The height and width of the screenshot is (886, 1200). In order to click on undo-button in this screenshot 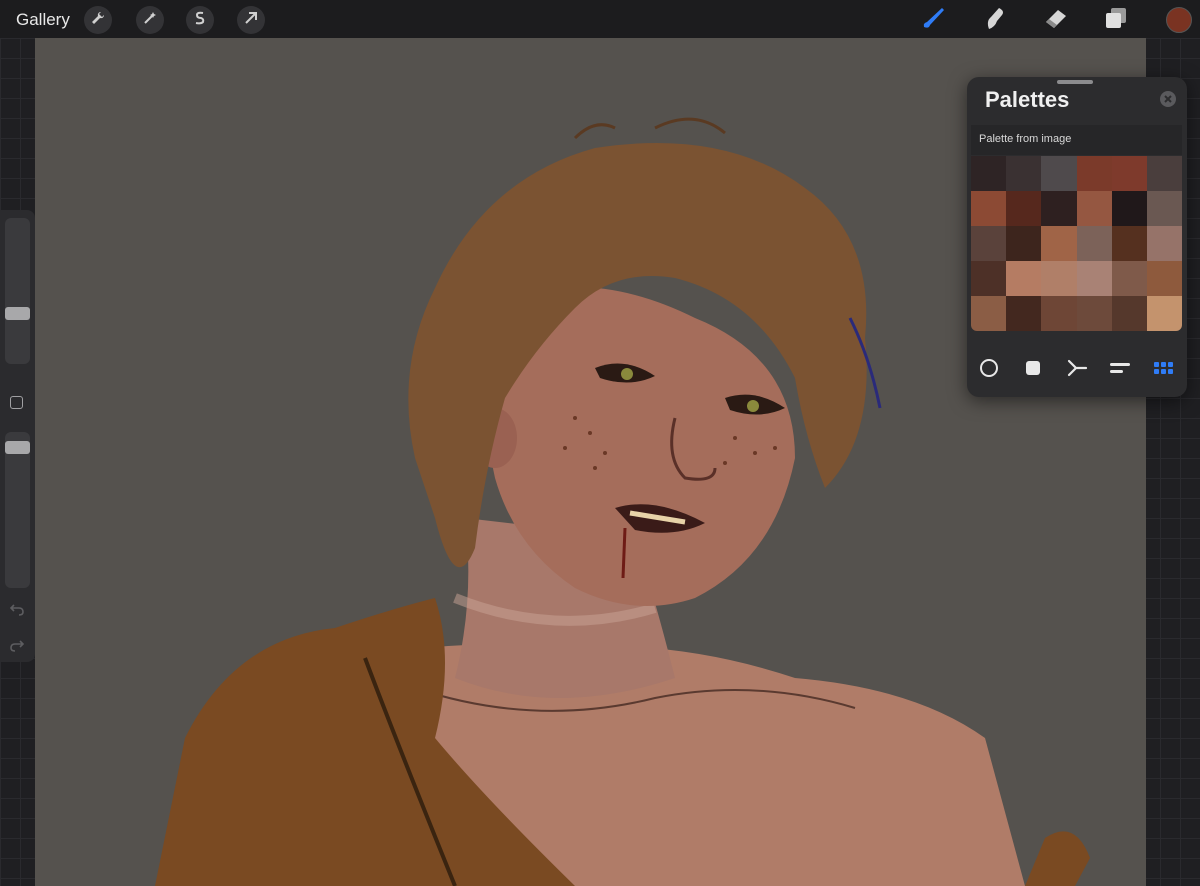, I will do `click(17, 611)`.